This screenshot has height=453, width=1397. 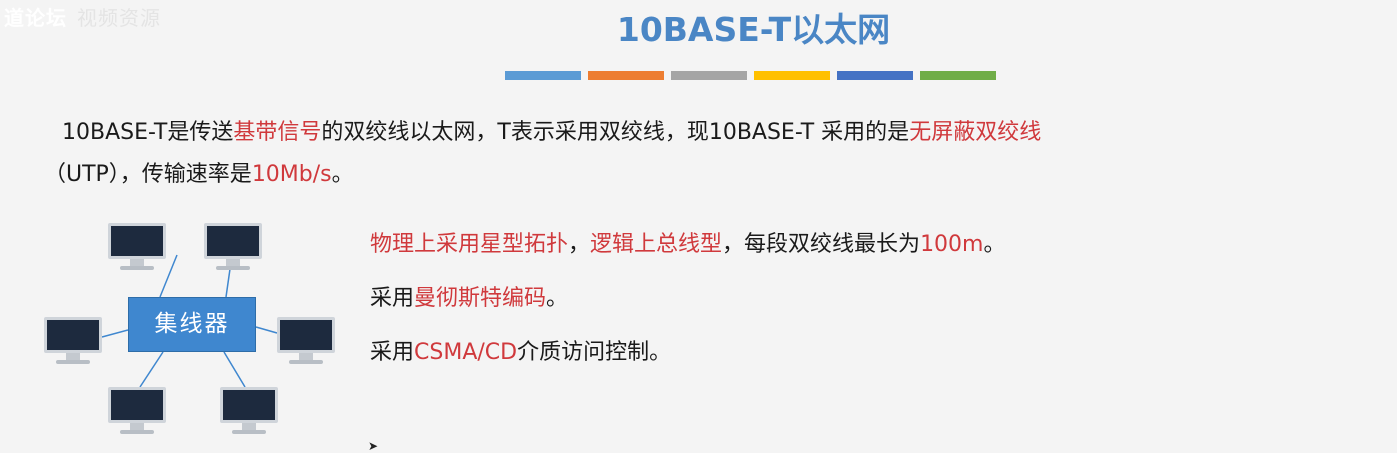 I want to click on title-bar-orange, so click(x=626, y=75).